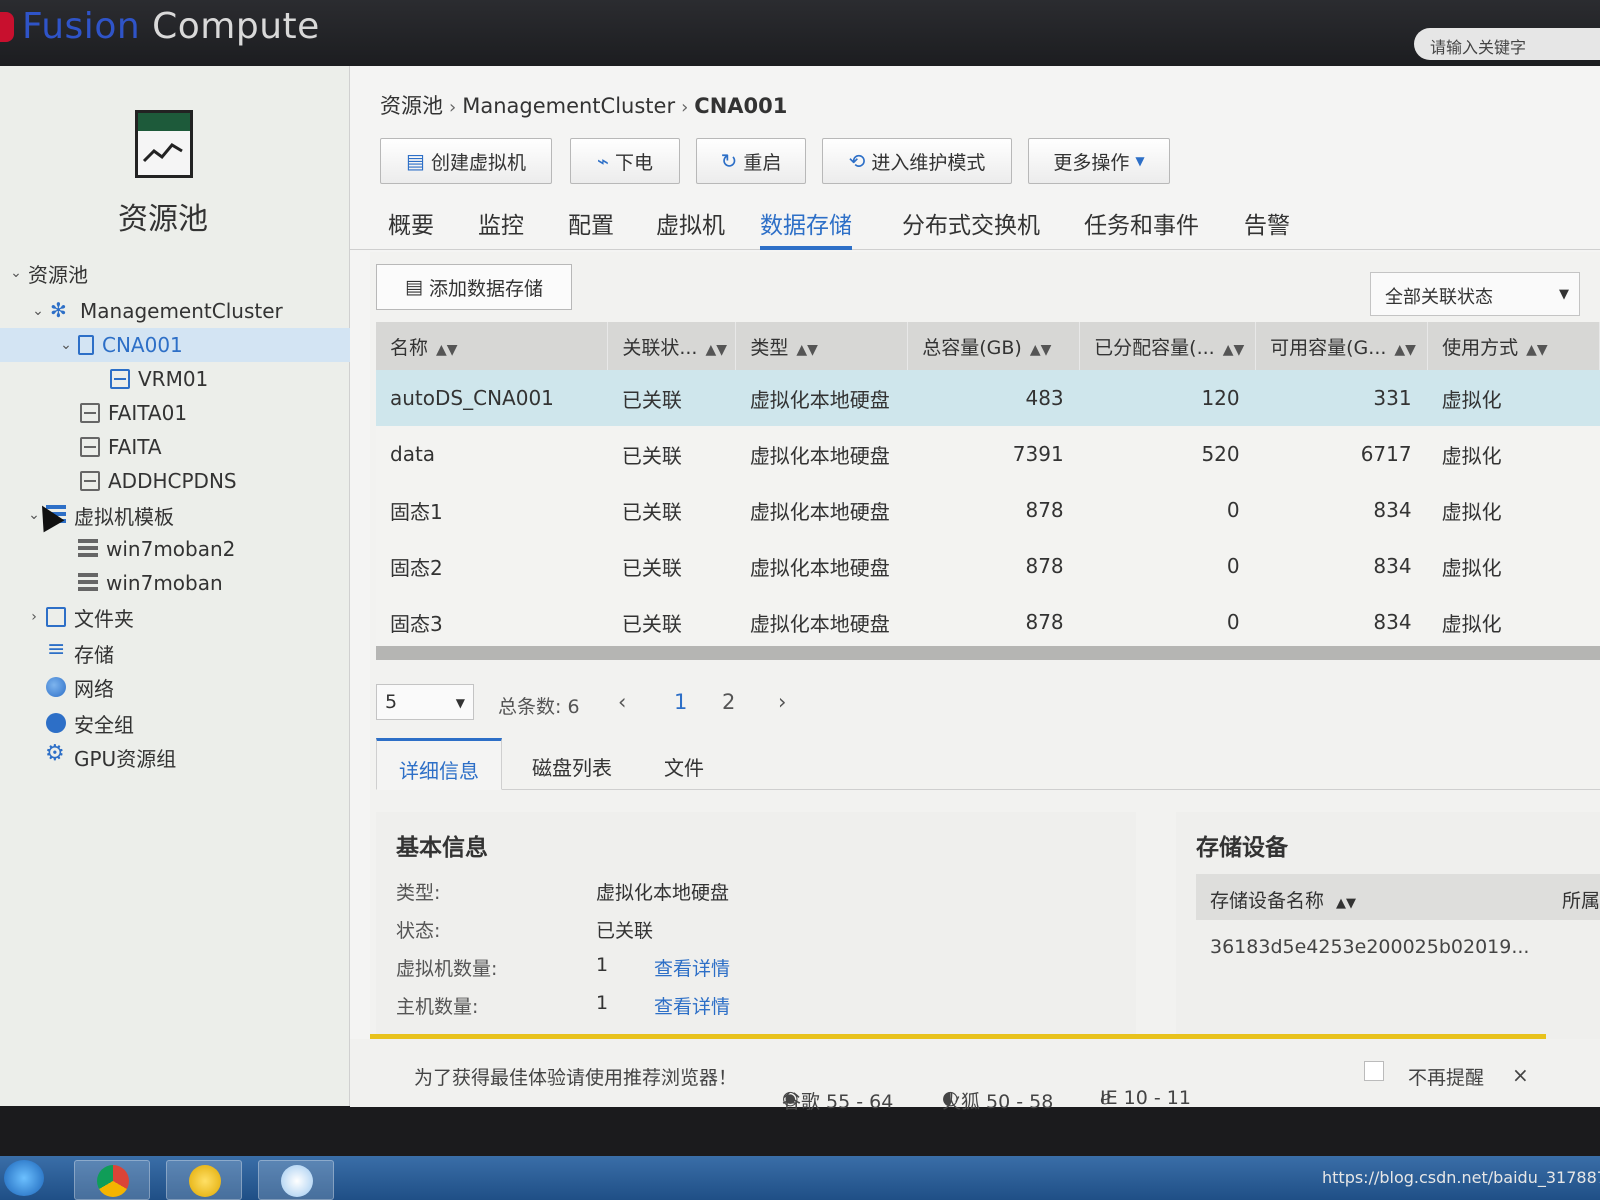  What do you see at coordinates (81, 26) in the screenshot?
I see `app-title-fusion: Fusion` at bounding box center [81, 26].